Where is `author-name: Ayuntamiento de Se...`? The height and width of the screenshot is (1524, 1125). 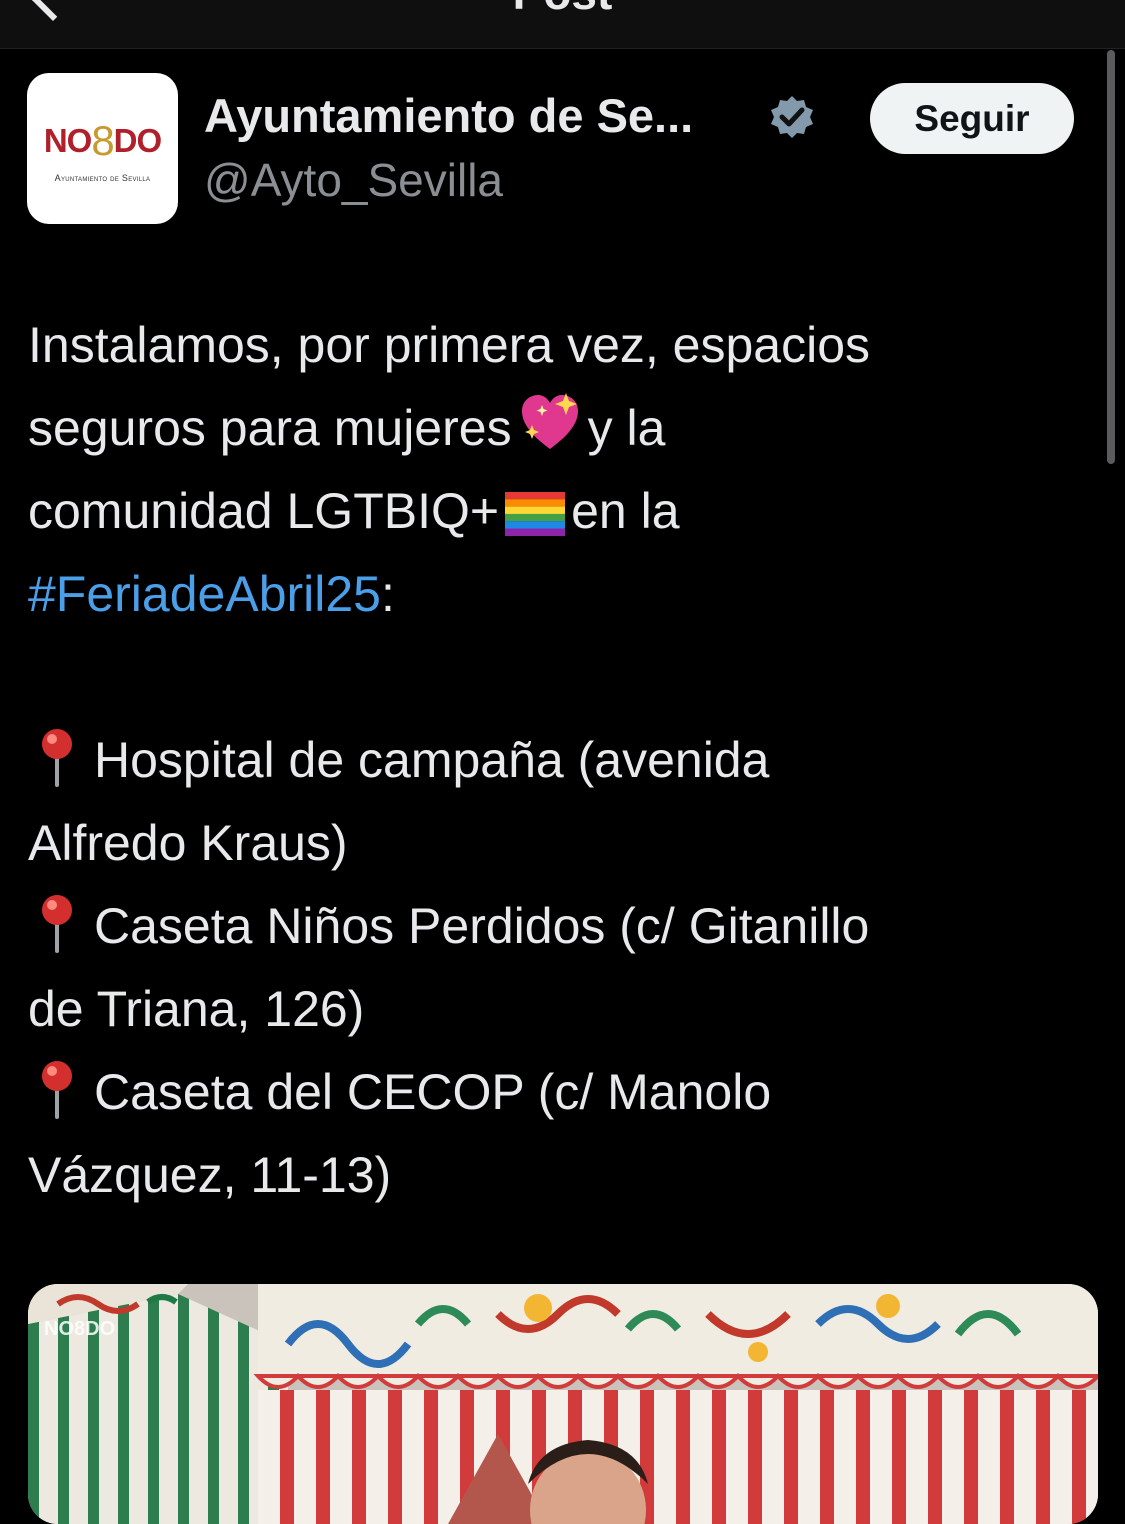
author-name: Ayuntamiento de Se... is located at coordinates (448, 115).